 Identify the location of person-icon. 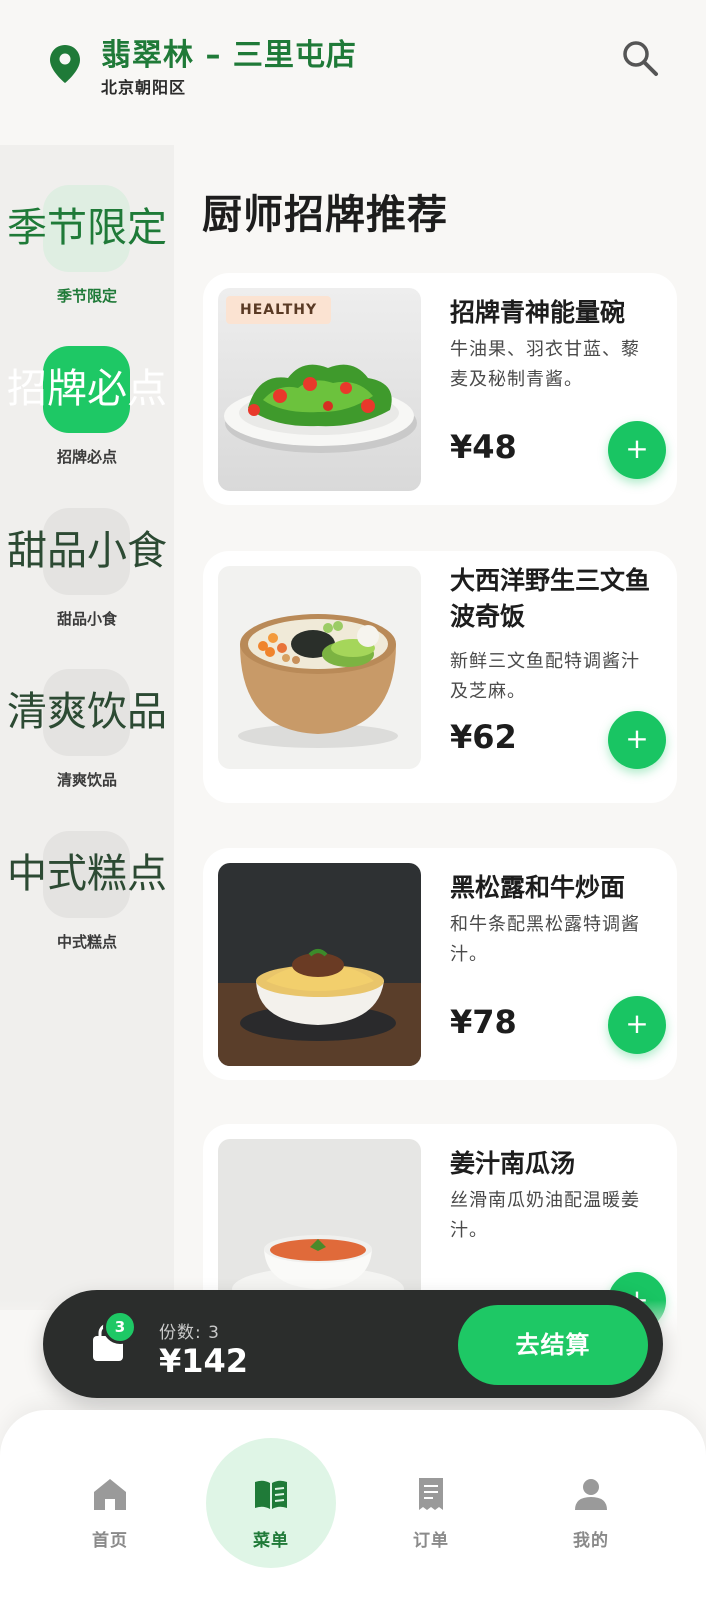
(591, 1494).